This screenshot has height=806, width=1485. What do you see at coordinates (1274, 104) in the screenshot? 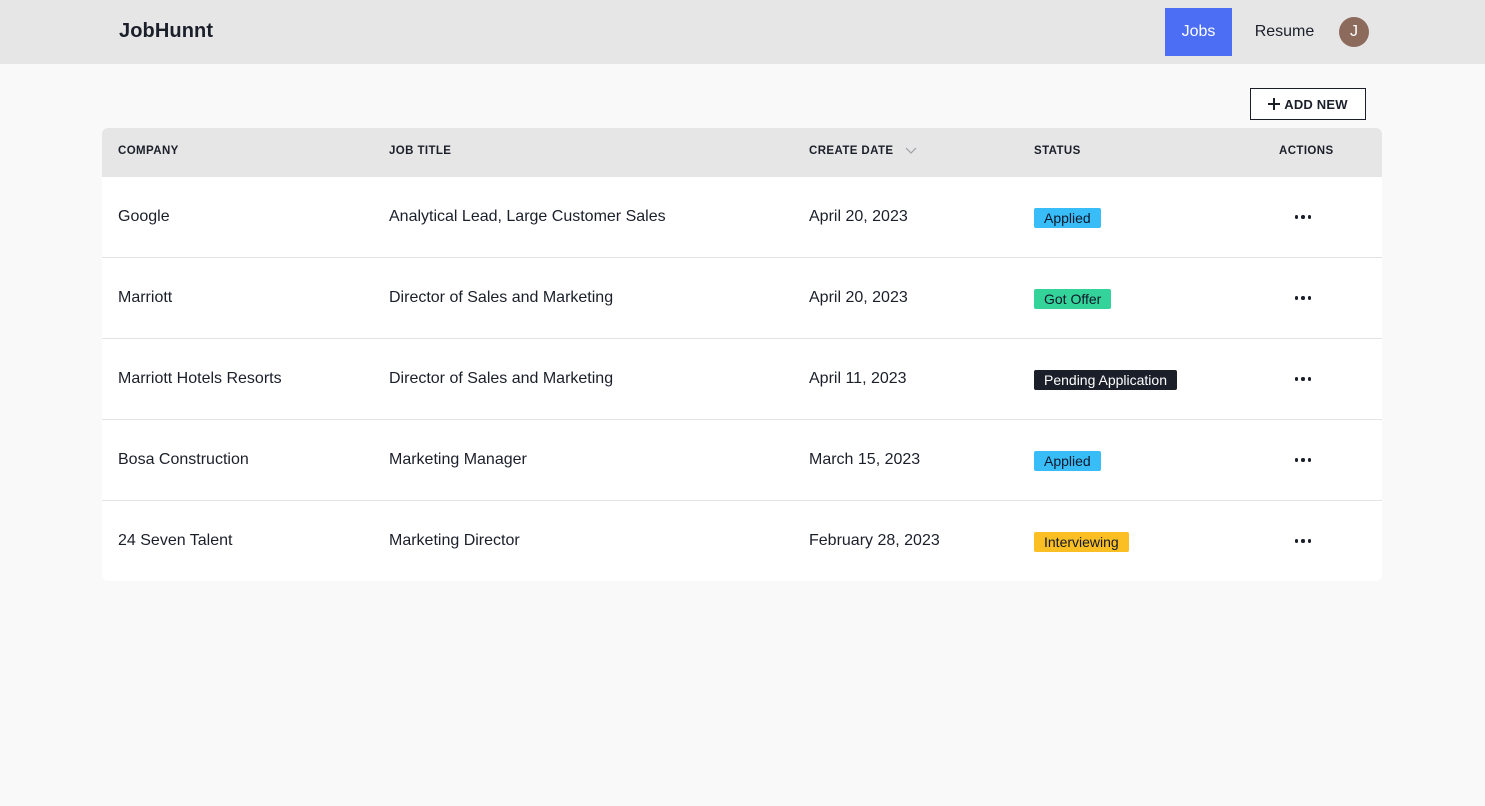
I see `plus-icon` at bounding box center [1274, 104].